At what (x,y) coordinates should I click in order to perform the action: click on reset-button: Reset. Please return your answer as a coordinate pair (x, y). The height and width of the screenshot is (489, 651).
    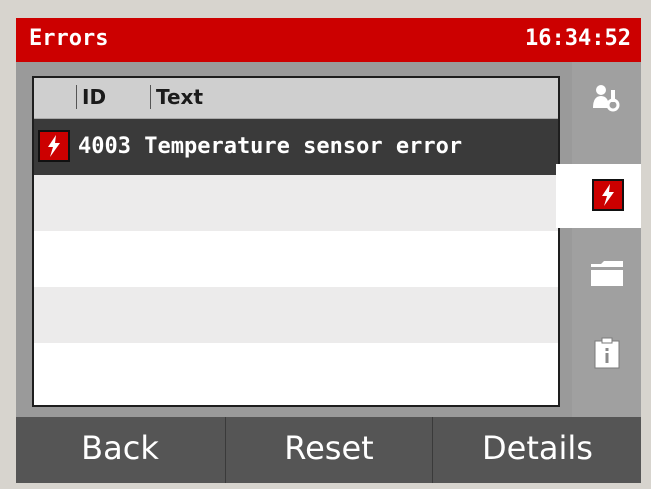
    Looking at the image, I should click on (328, 450).